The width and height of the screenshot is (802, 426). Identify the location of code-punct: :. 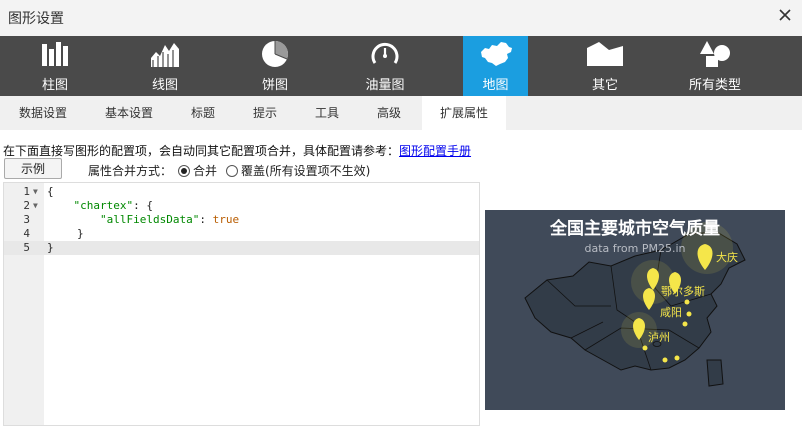
(206, 219).